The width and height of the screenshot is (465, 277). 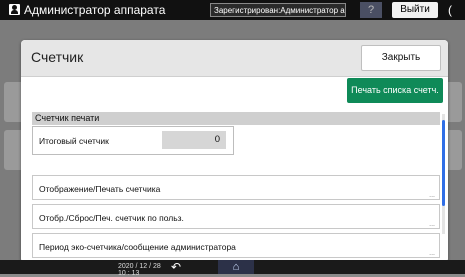 What do you see at coordinates (111, 218) in the screenshot?
I see `menu-item-label: Отобр./Сброс/Печ. счетчик по польз.` at bounding box center [111, 218].